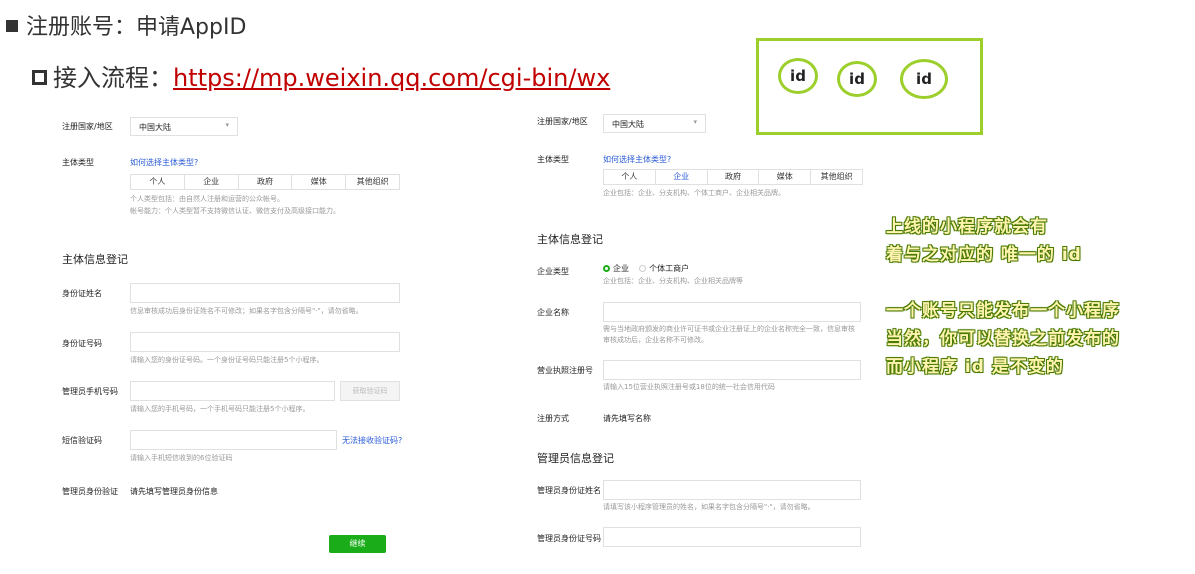 The width and height of the screenshot is (1195, 574). What do you see at coordinates (220, 409) in the screenshot?
I see `phone-hint: 请输入您的手机号码，一个手机号码只能注册5个小程序。` at bounding box center [220, 409].